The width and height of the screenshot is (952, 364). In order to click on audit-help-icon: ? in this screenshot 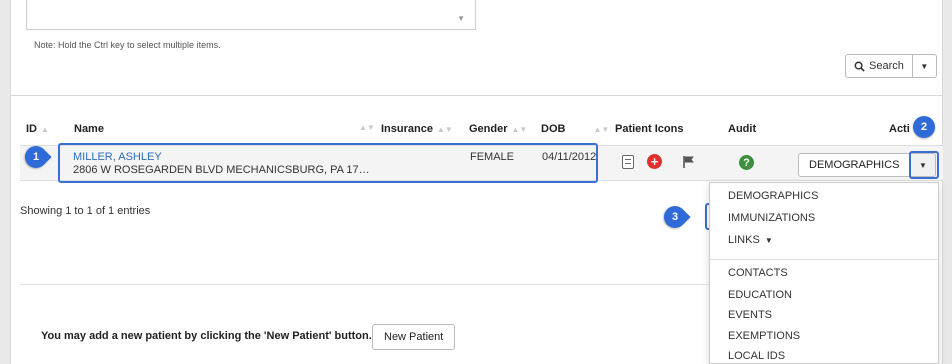, I will do `click(746, 162)`.